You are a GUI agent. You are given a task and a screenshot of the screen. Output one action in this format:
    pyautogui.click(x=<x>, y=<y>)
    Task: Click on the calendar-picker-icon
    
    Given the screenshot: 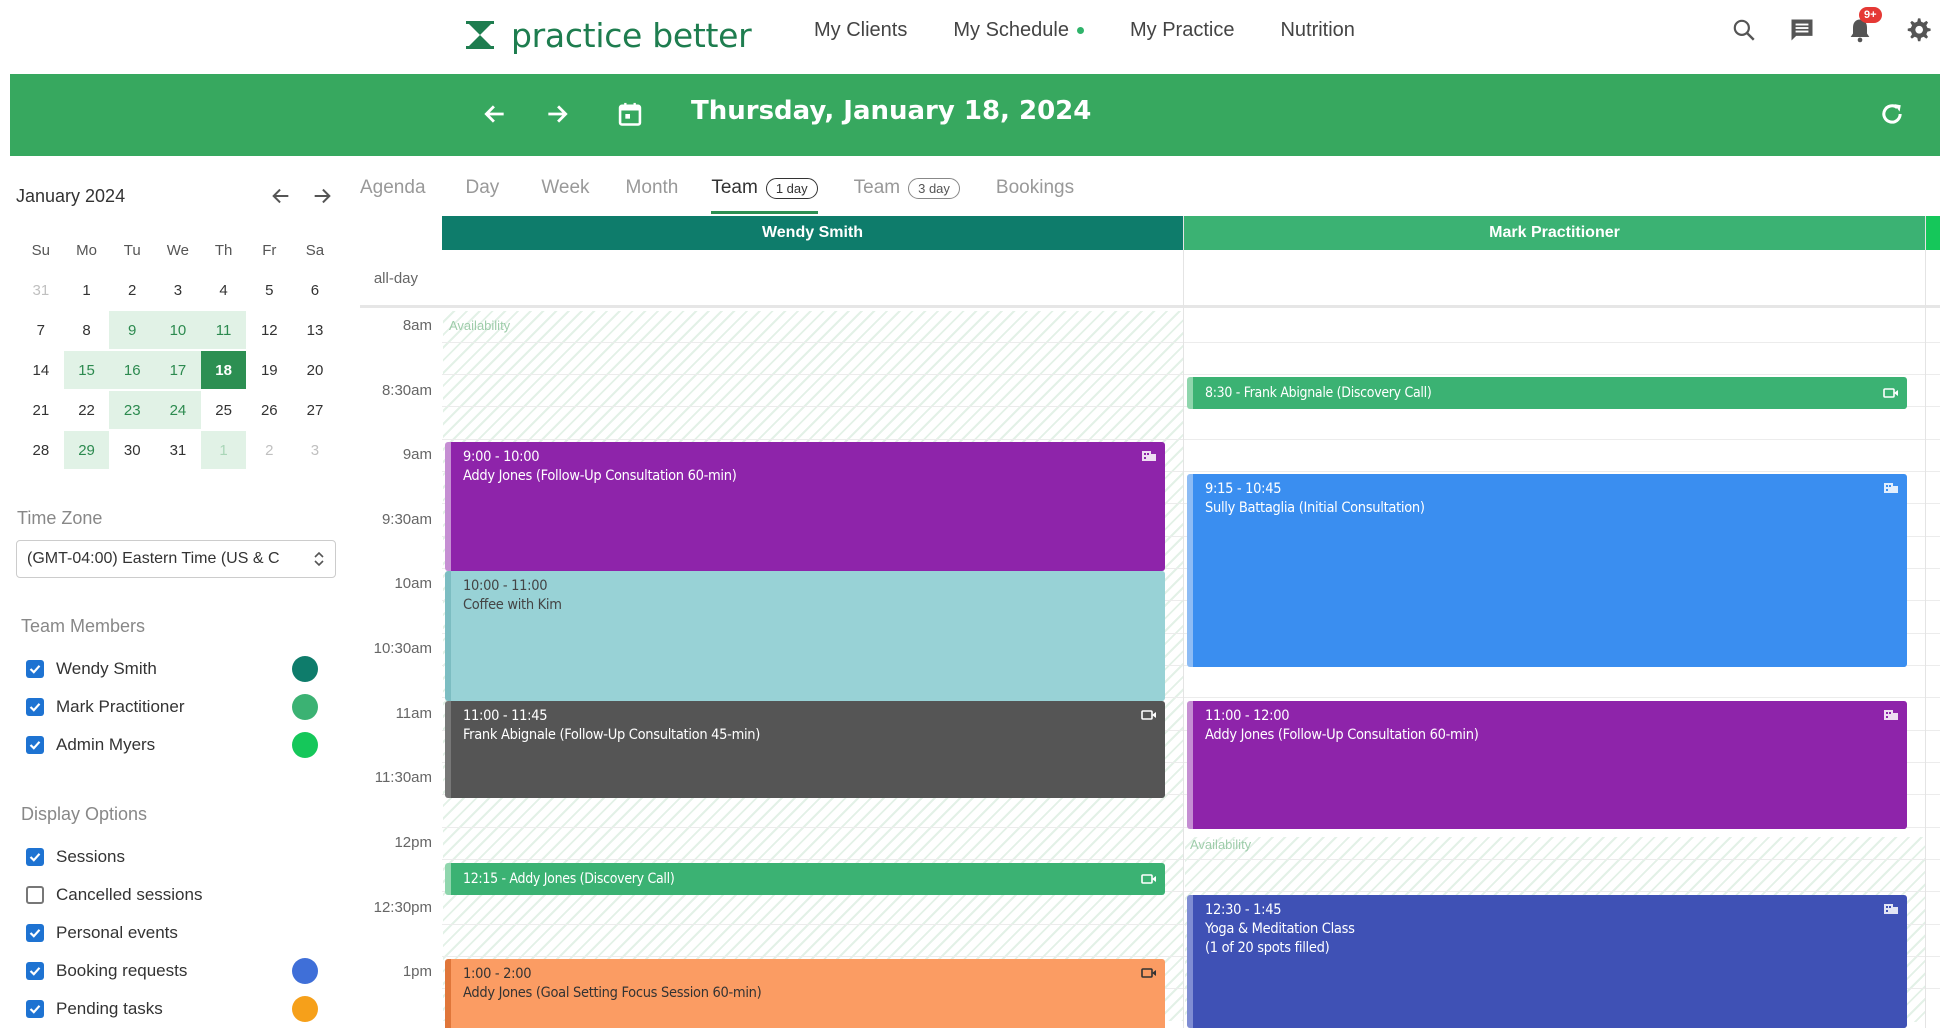 What is the action you would take?
    pyautogui.click(x=630, y=114)
    